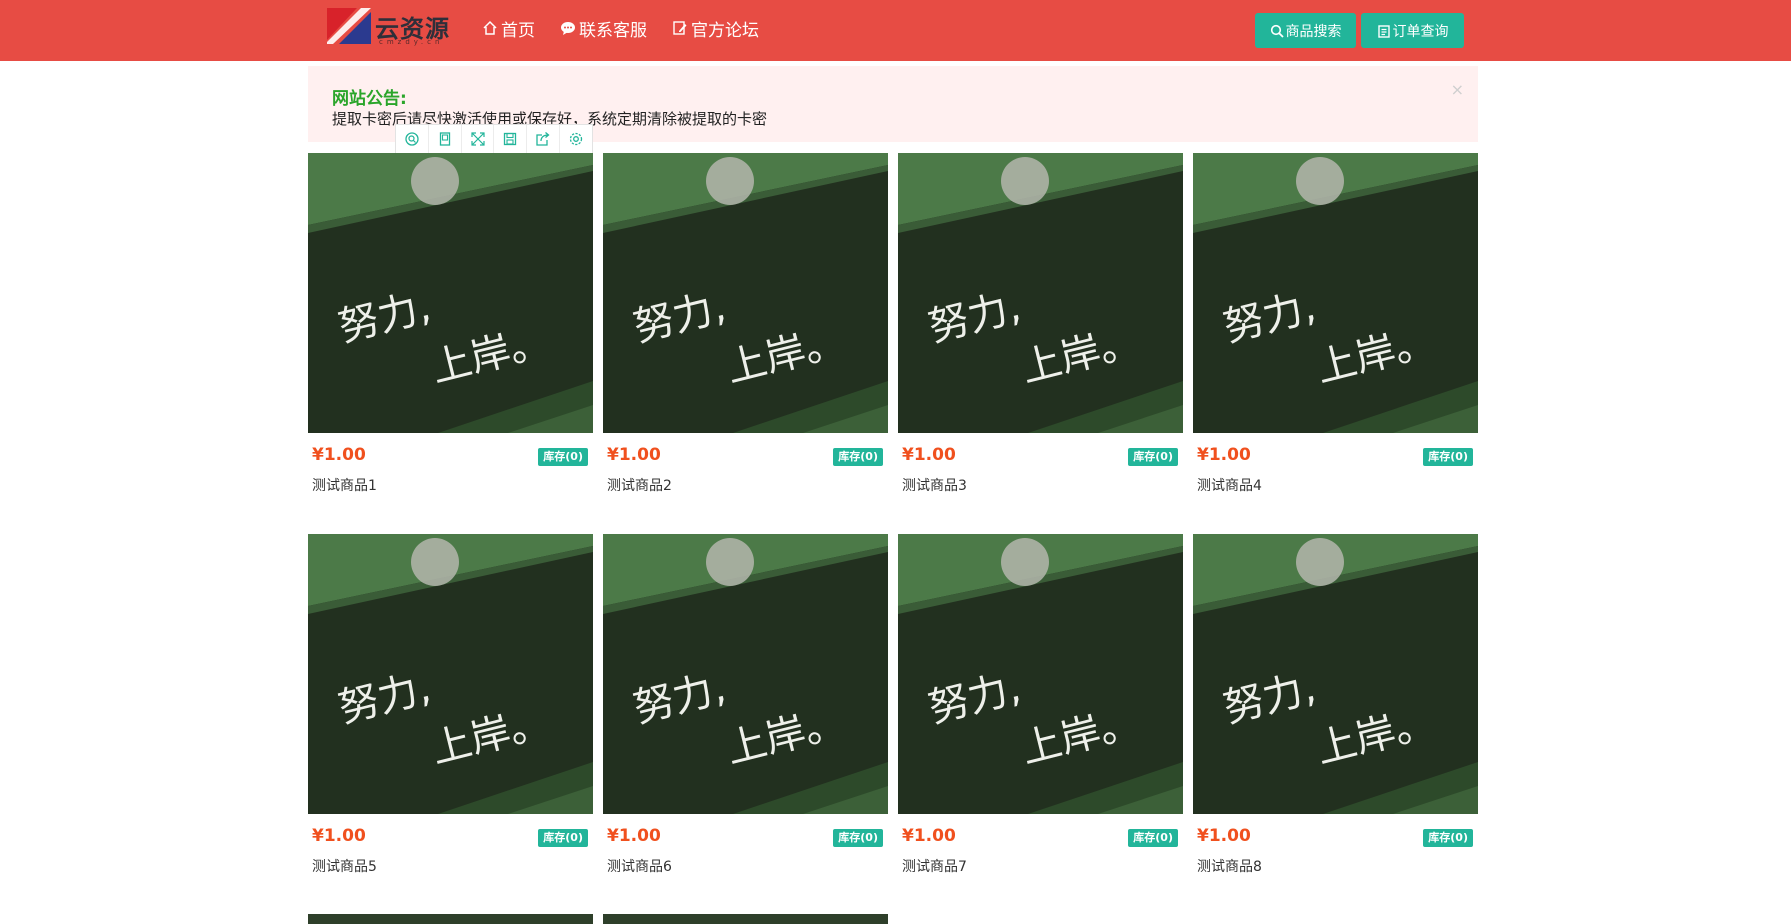 The width and height of the screenshot is (1791, 924). I want to click on order-query-button: 订单查询, so click(1412, 30).